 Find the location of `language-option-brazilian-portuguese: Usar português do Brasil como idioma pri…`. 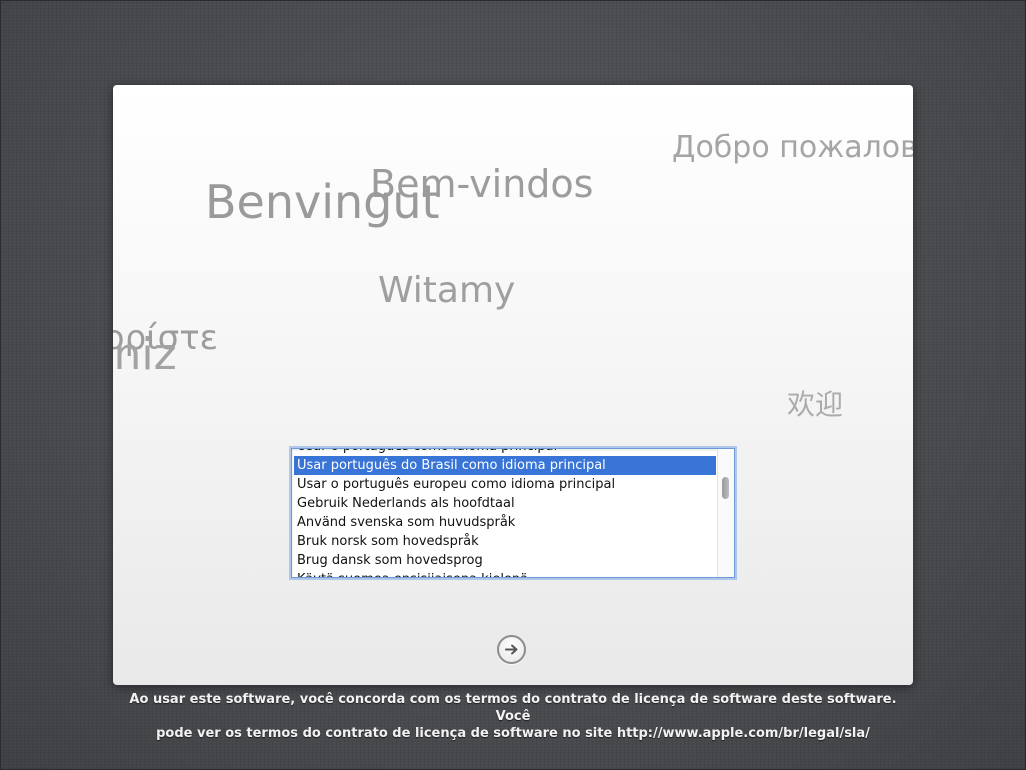

language-option-brazilian-portuguese: Usar português do Brasil como idioma pri… is located at coordinates (505, 465).